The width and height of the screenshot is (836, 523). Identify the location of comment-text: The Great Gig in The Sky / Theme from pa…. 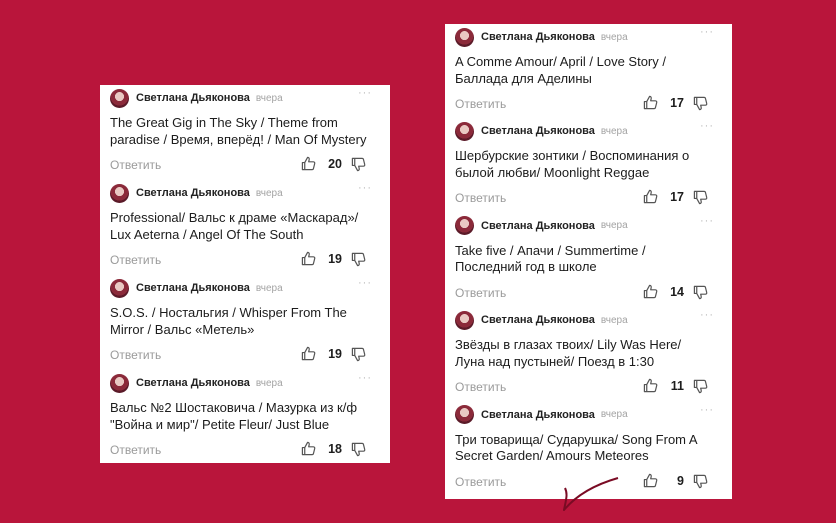
(244, 131).